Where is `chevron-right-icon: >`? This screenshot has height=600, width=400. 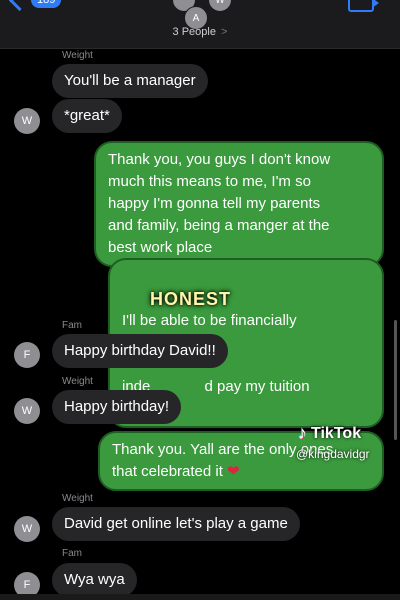
chevron-right-icon: > is located at coordinates (224, 32).